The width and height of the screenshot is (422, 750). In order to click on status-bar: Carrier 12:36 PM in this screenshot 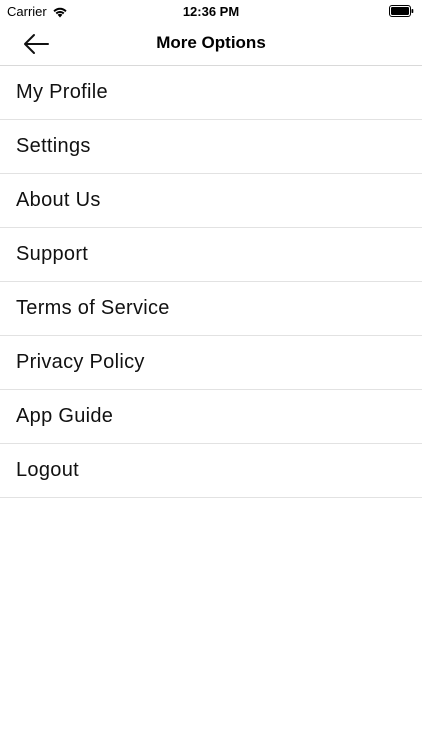, I will do `click(211, 11)`.